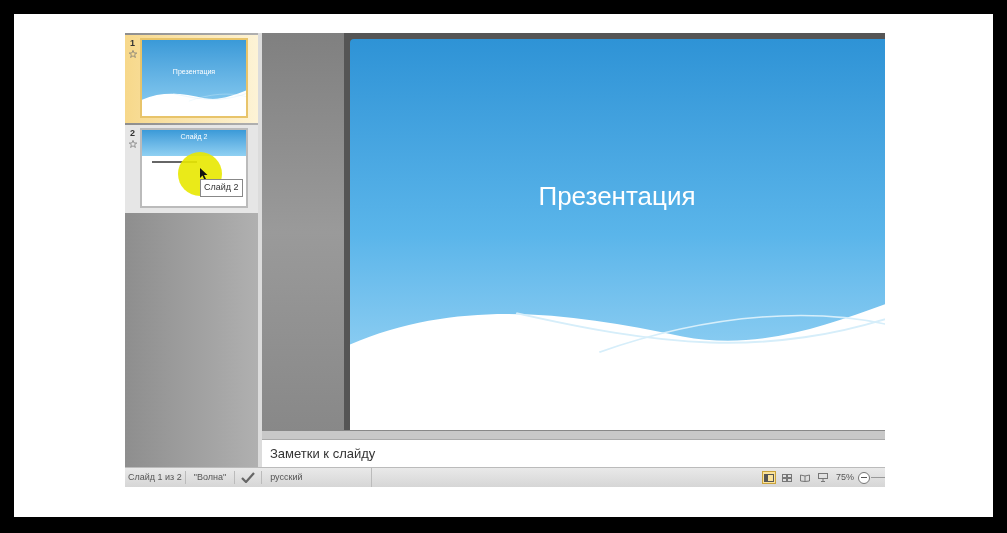 The height and width of the screenshot is (533, 1007). Describe the element at coordinates (573, 453) in the screenshot. I see `notes-pane: Заметки к слайду` at that location.